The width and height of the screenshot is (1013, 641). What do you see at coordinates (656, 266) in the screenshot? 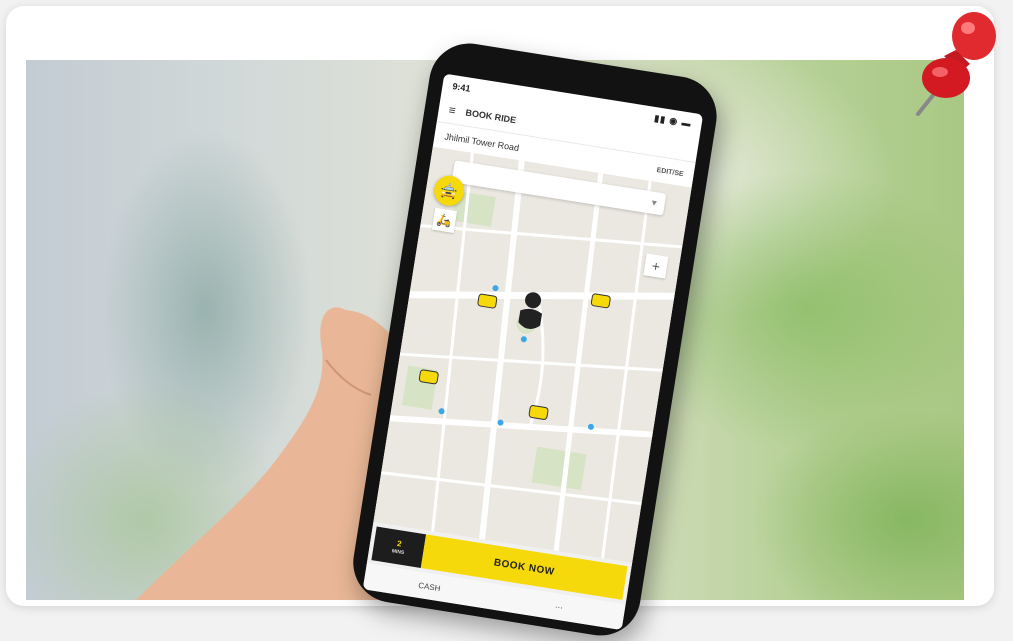
I see `zoom-in-button: +` at bounding box center [656, 266].